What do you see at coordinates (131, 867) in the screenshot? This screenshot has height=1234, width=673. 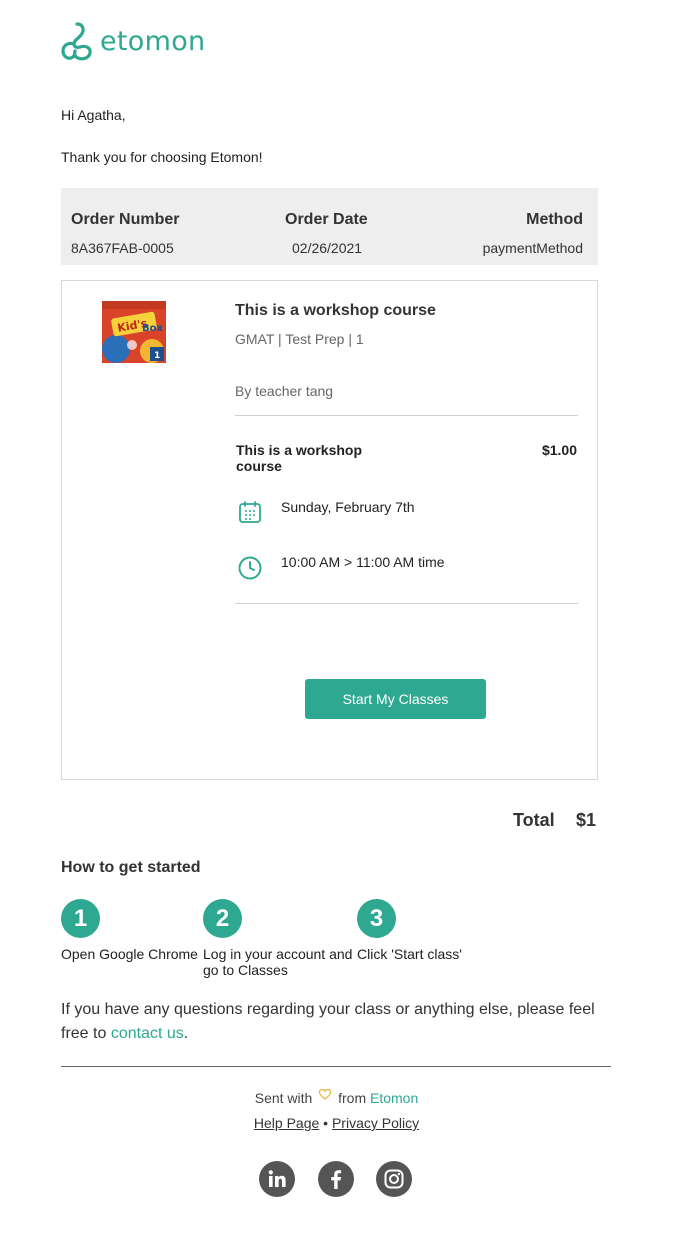 I see `get-started-title: How to get started` at bounding box center [131, 867].